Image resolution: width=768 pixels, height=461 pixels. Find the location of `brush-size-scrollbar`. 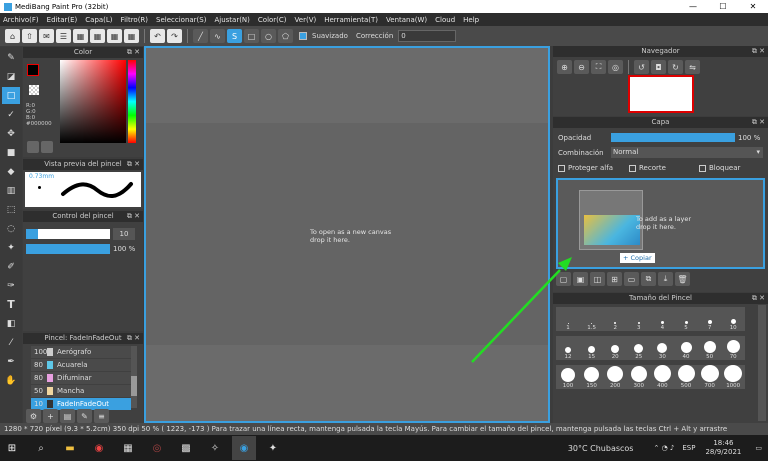

brush-size-scrollbar is located at coordinates (762, 363).